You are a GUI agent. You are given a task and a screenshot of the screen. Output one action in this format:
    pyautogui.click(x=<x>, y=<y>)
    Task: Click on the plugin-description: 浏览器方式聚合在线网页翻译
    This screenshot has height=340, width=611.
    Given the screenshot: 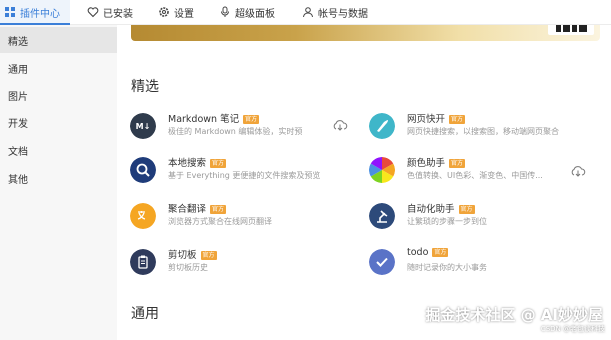 What is the action you would take?
    pyautogui.click(x=220, y=221)
    